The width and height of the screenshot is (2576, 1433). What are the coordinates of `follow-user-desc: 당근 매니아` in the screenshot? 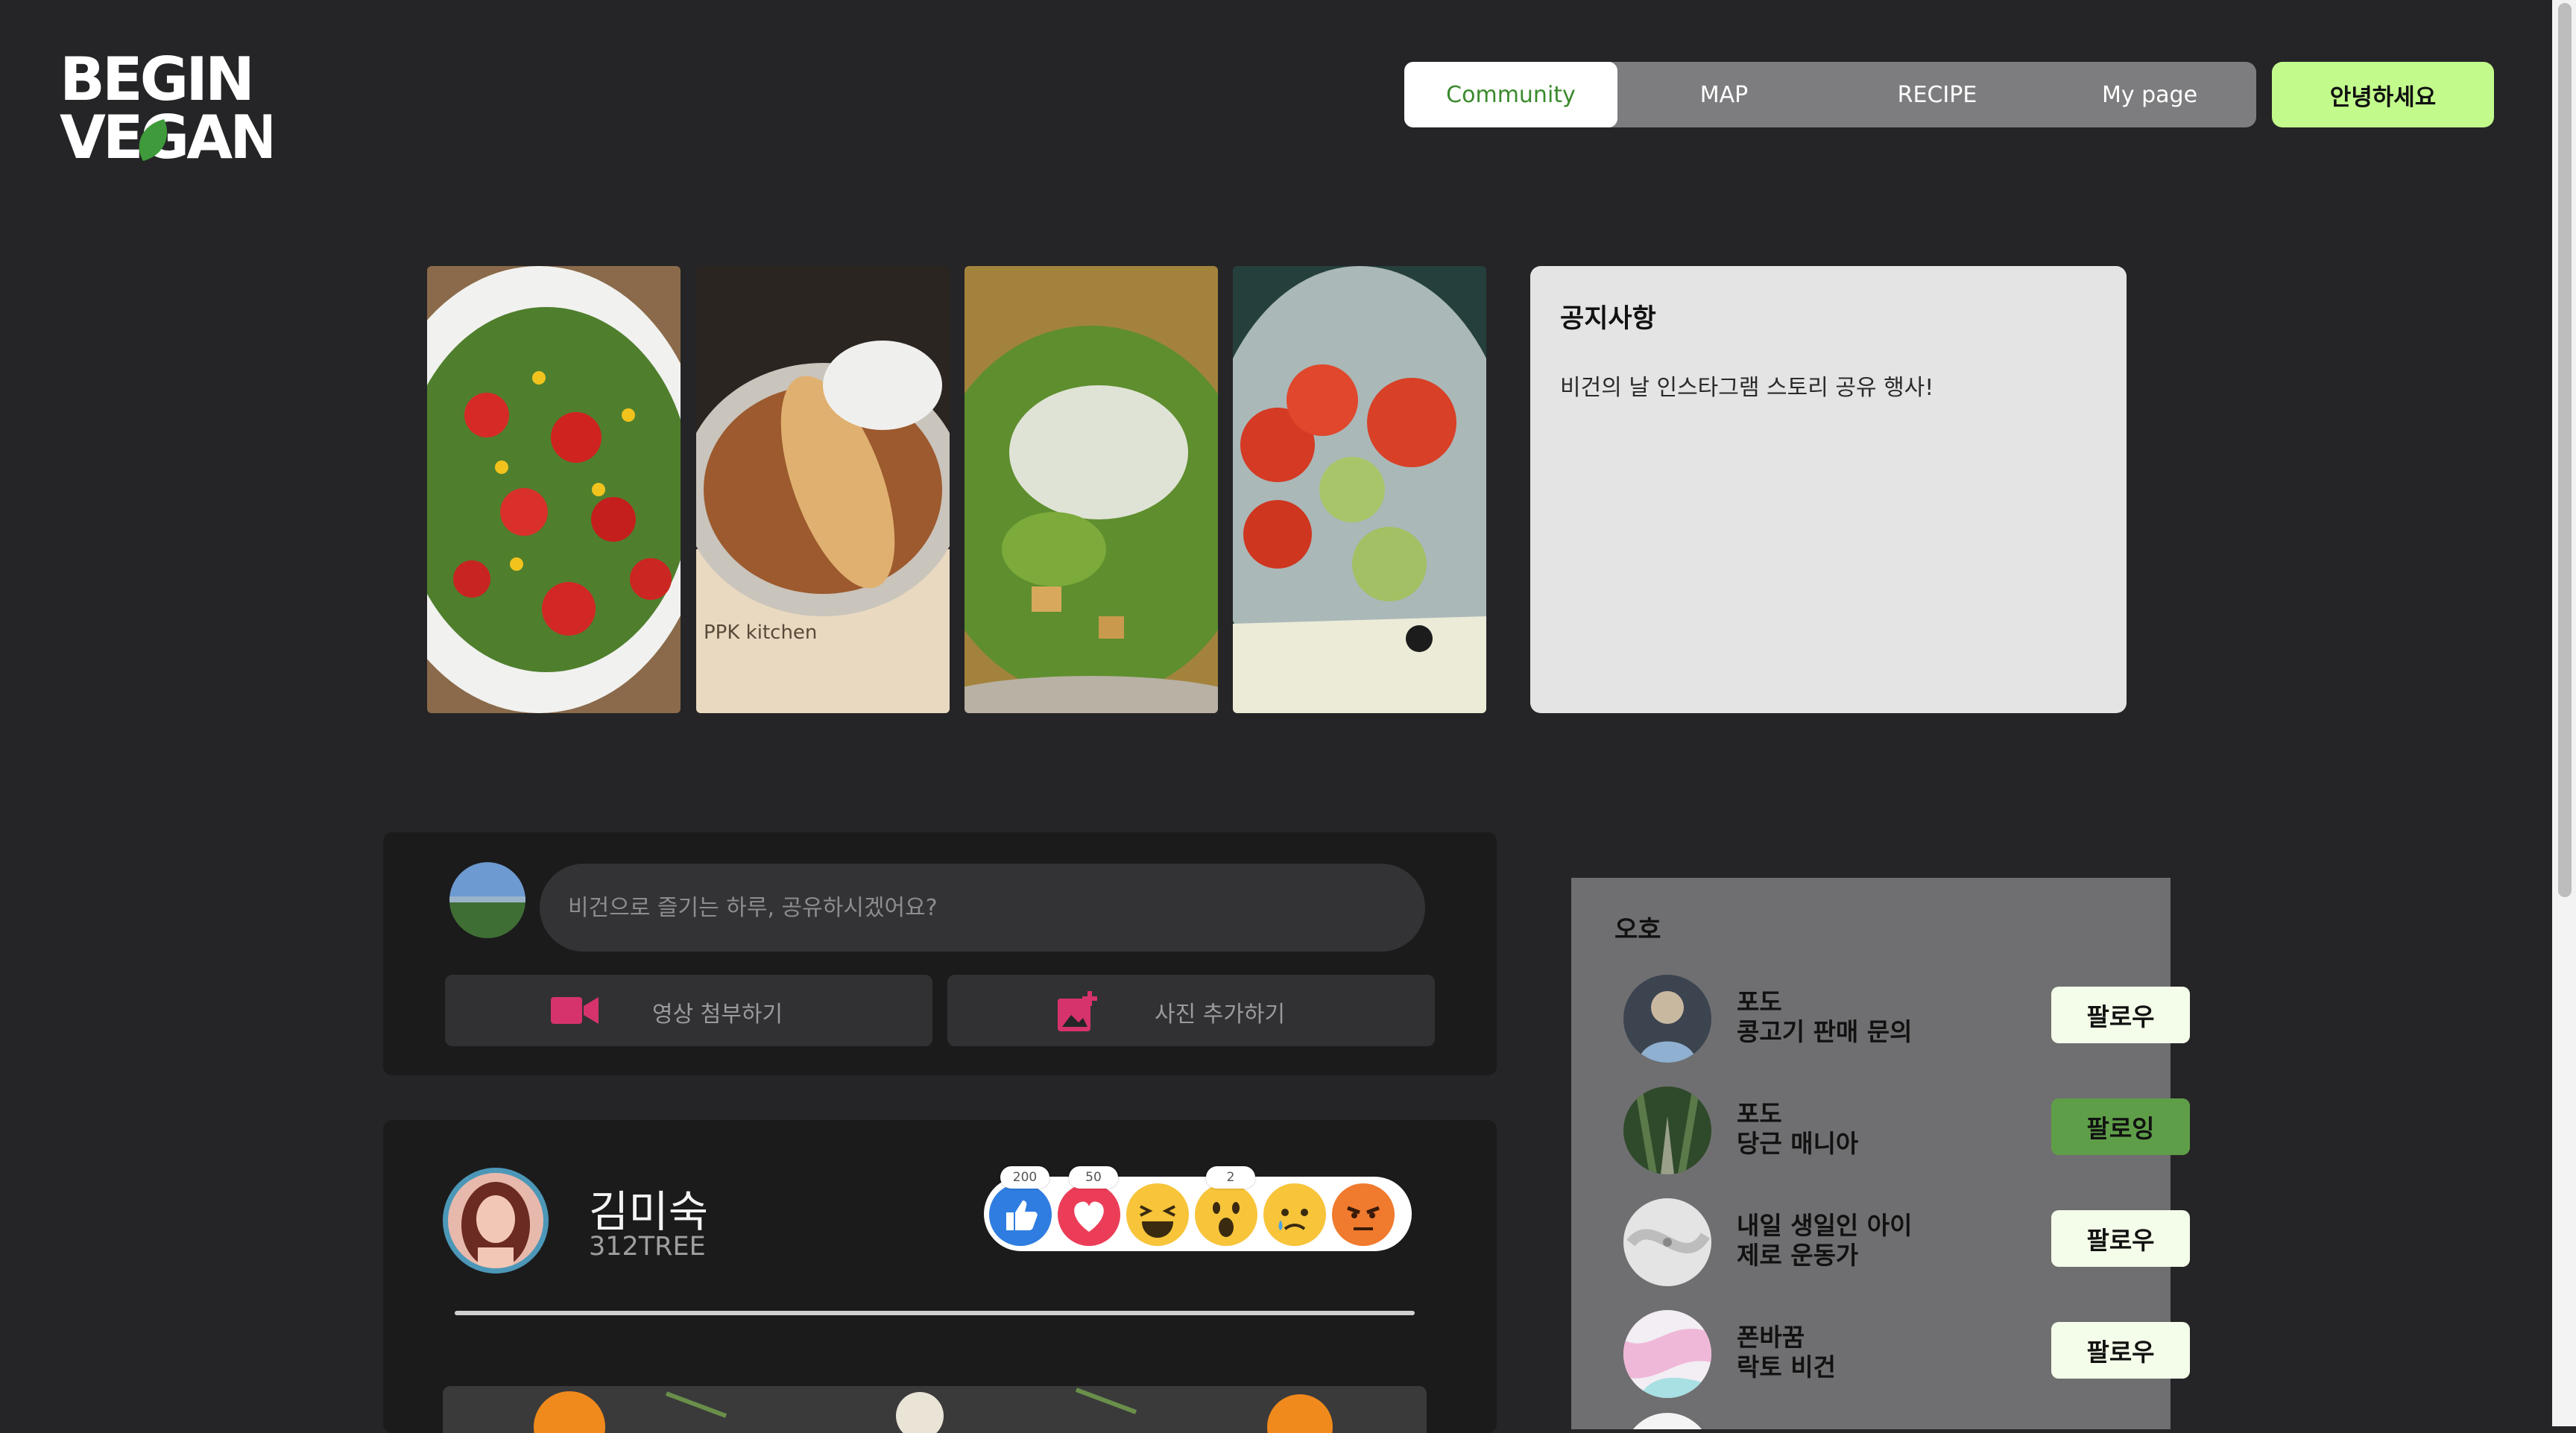 It's located at (1798, 1143).